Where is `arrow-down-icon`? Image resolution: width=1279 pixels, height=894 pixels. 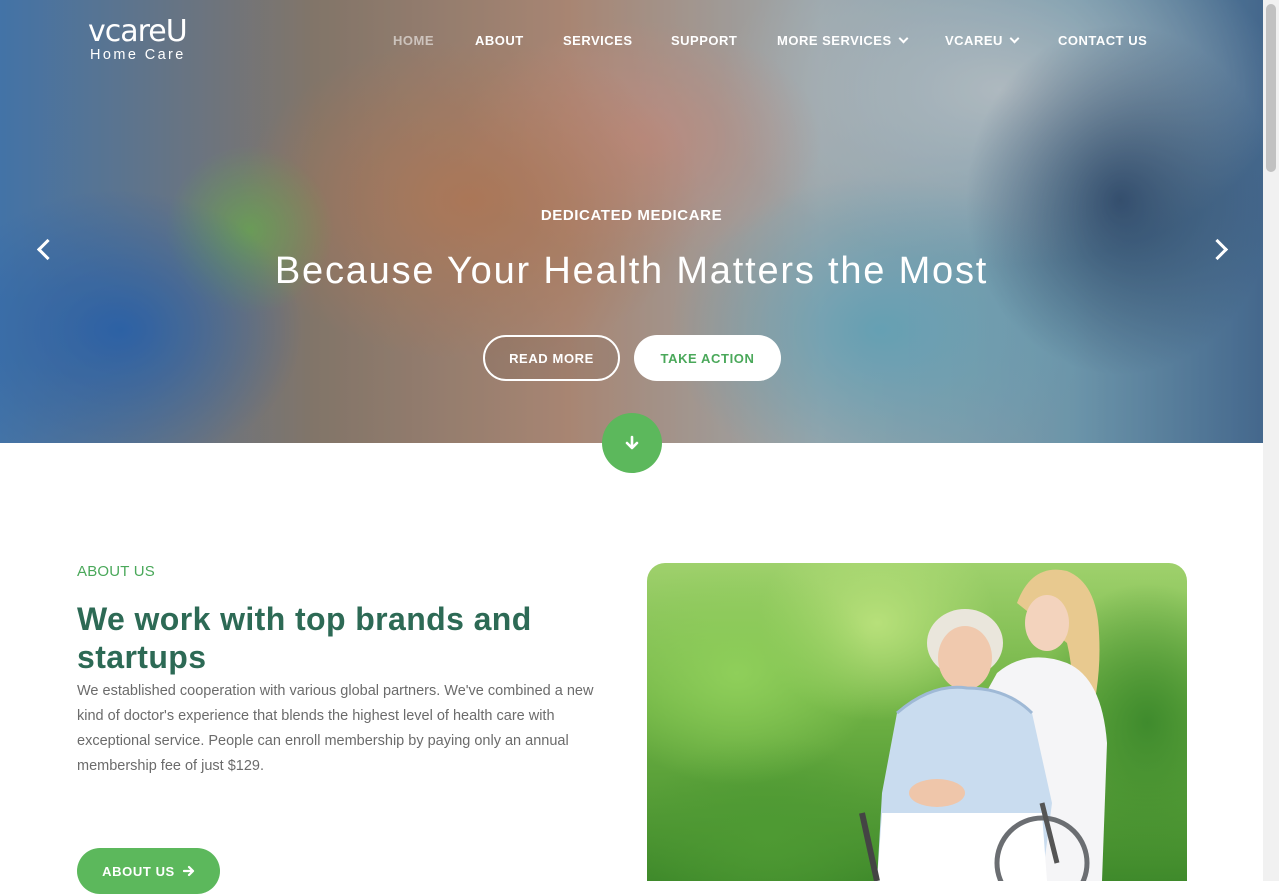 arrow-down-icon is located at coordinates (632, 442).